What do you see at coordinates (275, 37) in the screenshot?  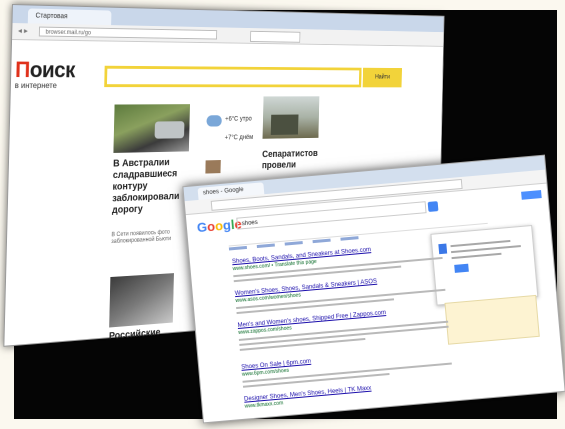 I see `back-toolbar-search` at bounding box center [275, 37].